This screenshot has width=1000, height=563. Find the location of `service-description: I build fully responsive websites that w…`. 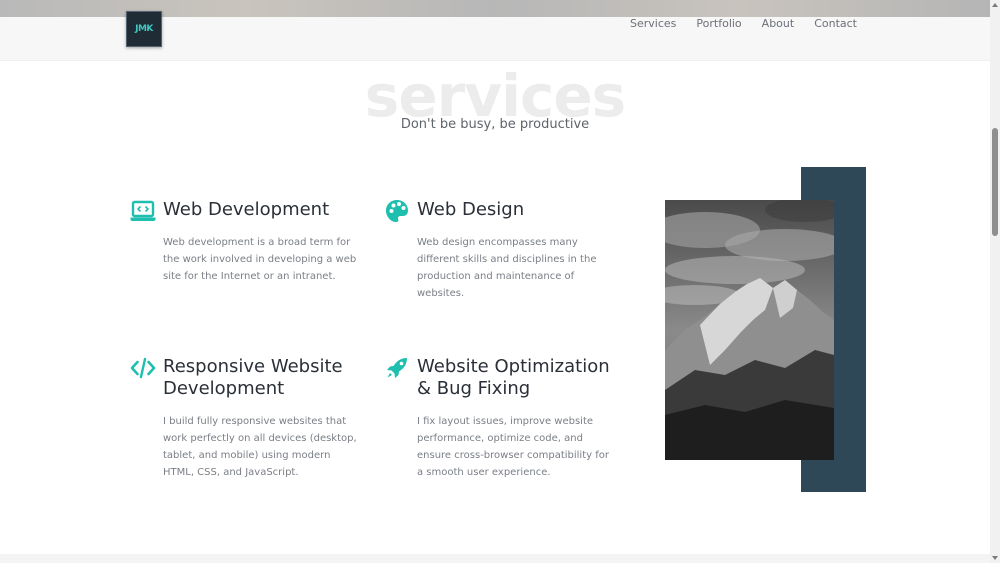

service-description: I build fully responsive websites that w… is located at coordinates (260, 447).